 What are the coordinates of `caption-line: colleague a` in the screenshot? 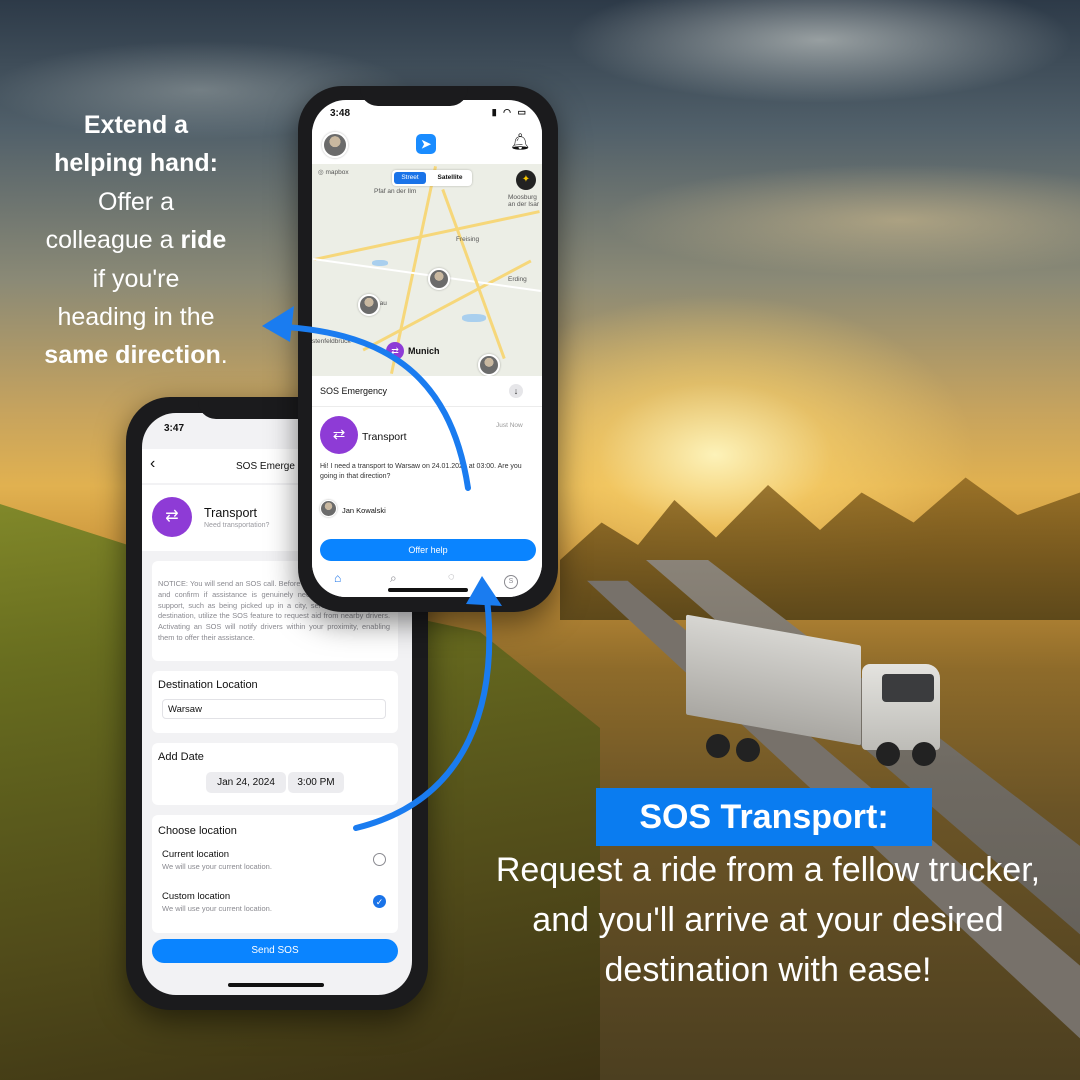 It's located at (109, 240).